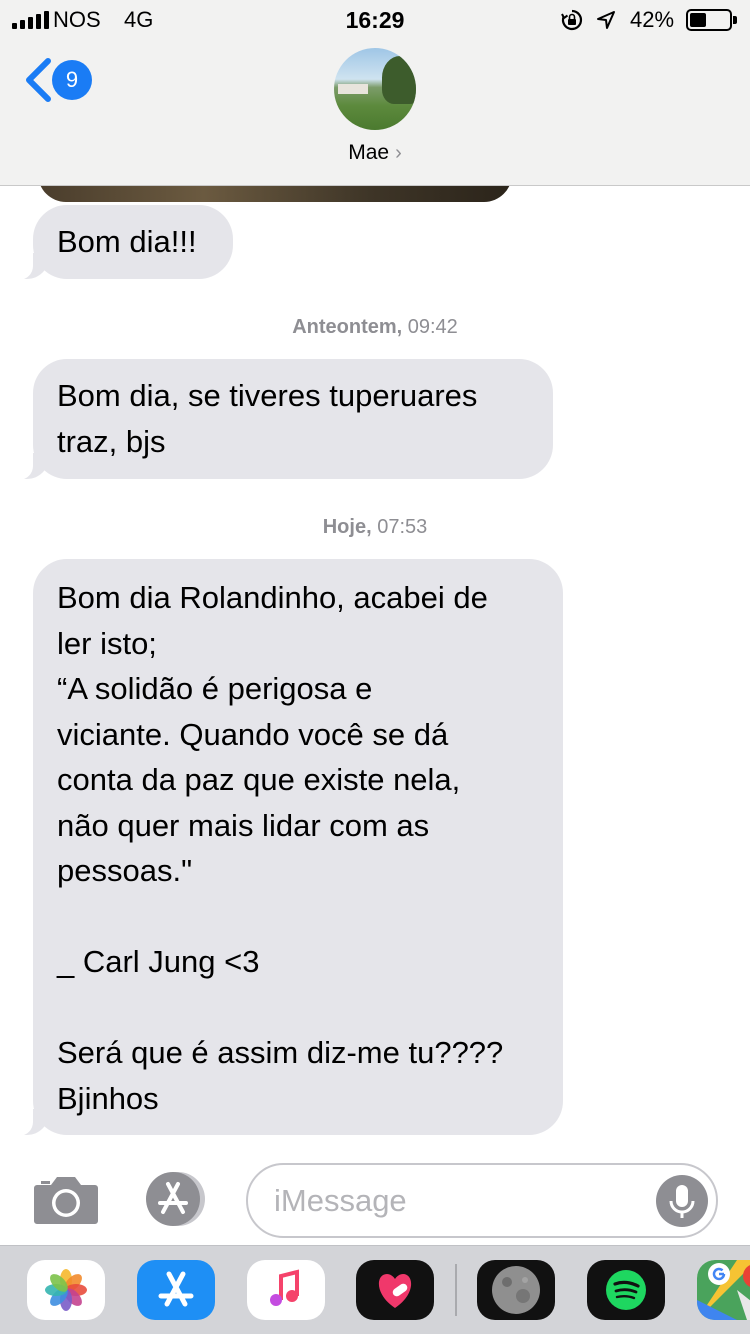 Image resolution: width=750 pixels, height=1334 pixels. I want to click on unread-count-badge: 9, so click(72, 80).